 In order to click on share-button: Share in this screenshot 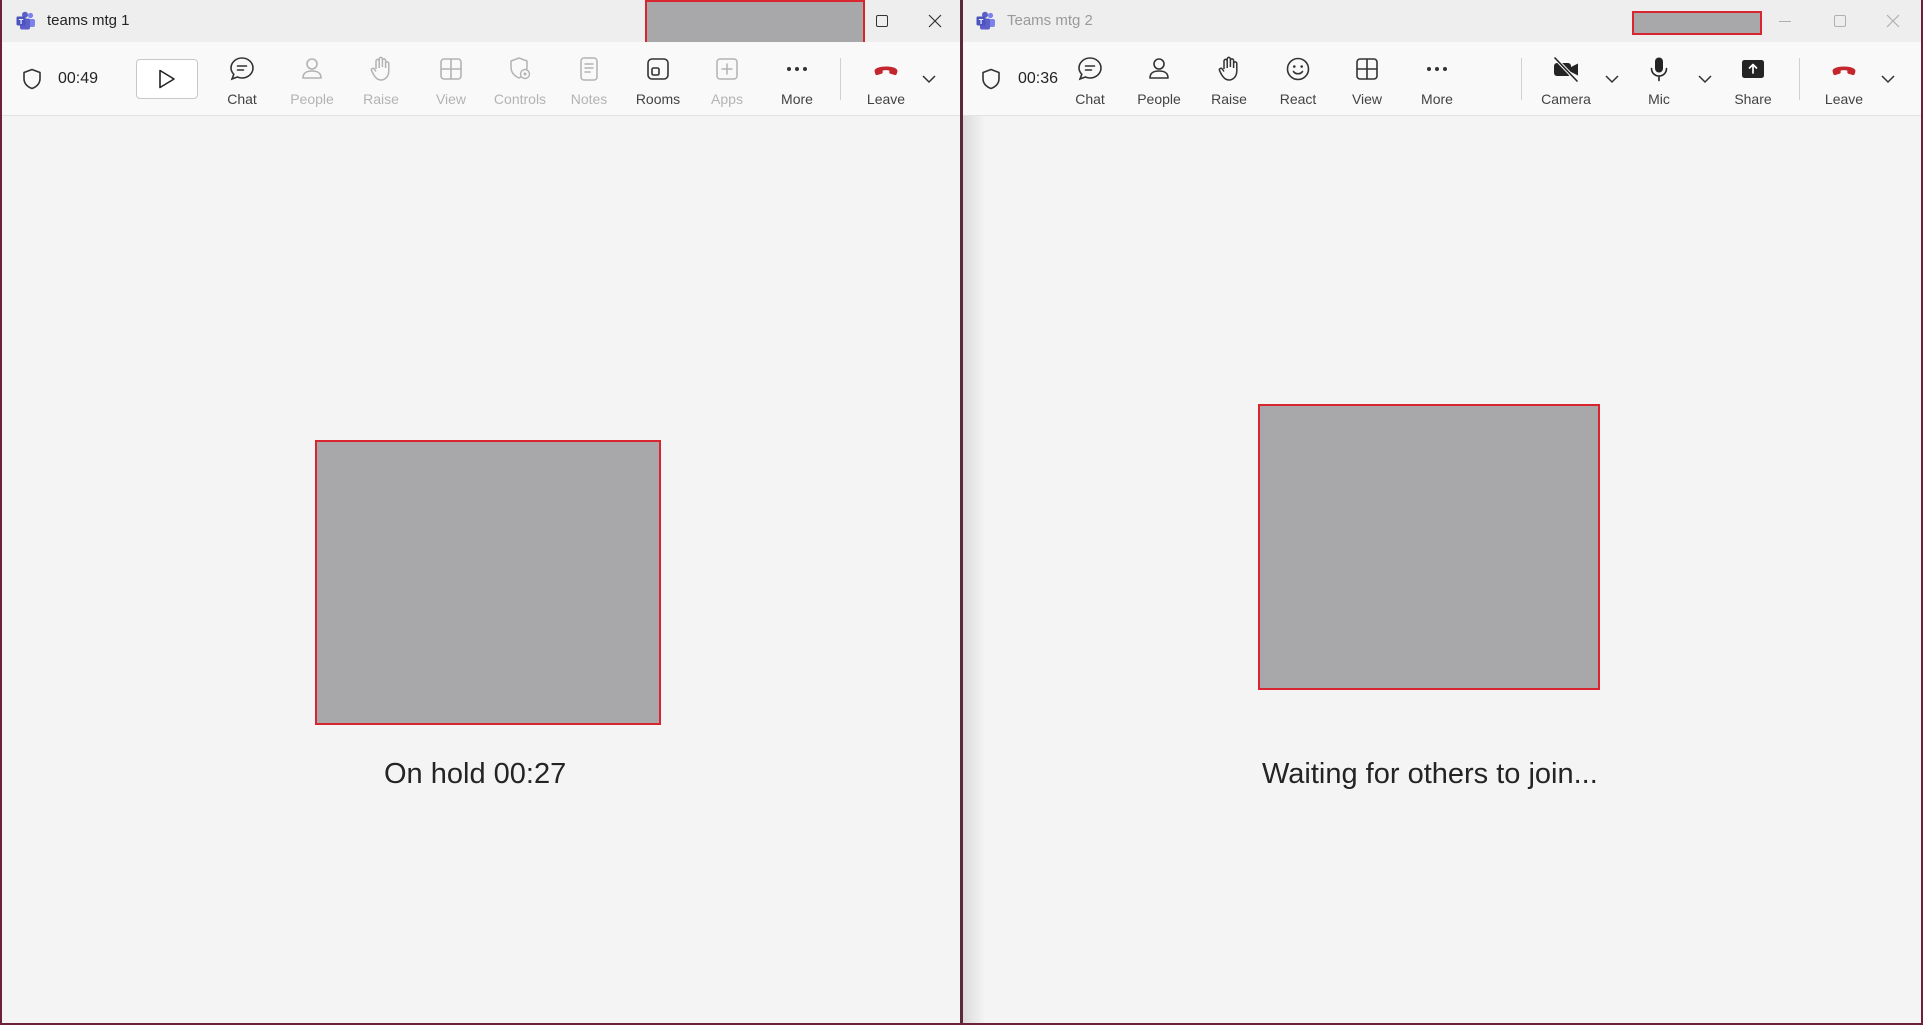, I will do `click(1753, 79)`.